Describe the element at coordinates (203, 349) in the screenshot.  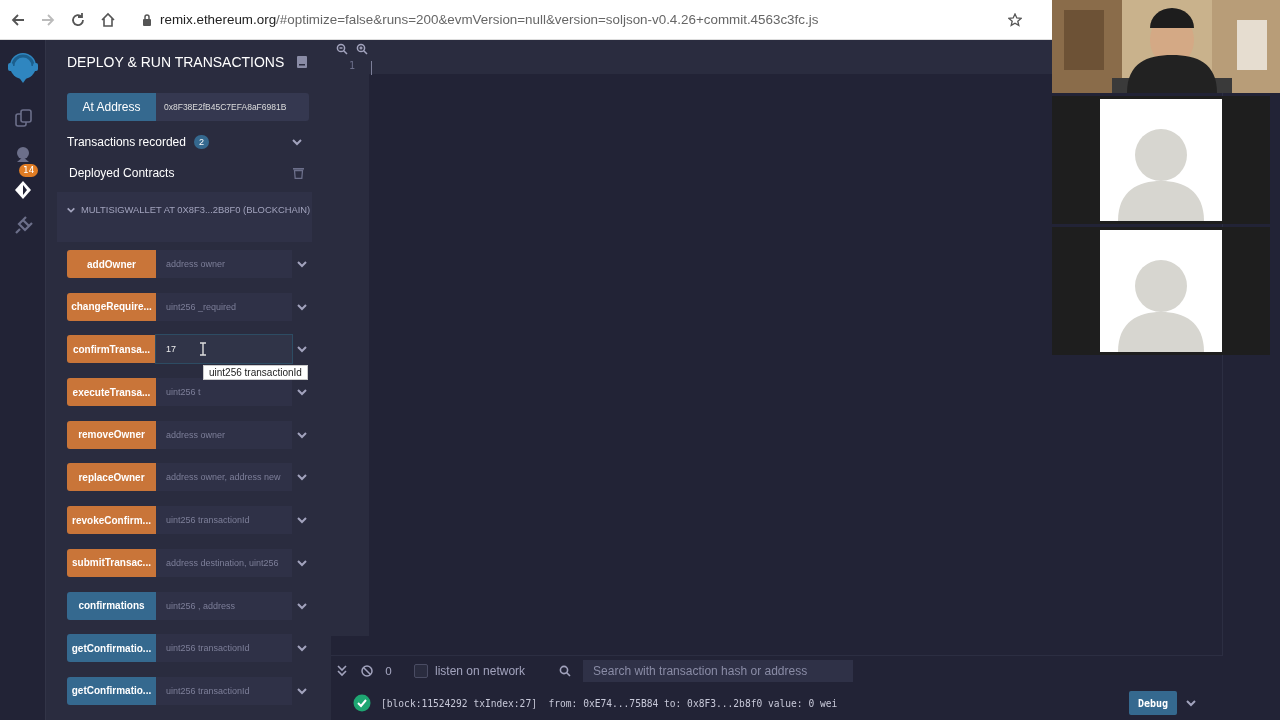
I see `text-cursor-icon` at that location.